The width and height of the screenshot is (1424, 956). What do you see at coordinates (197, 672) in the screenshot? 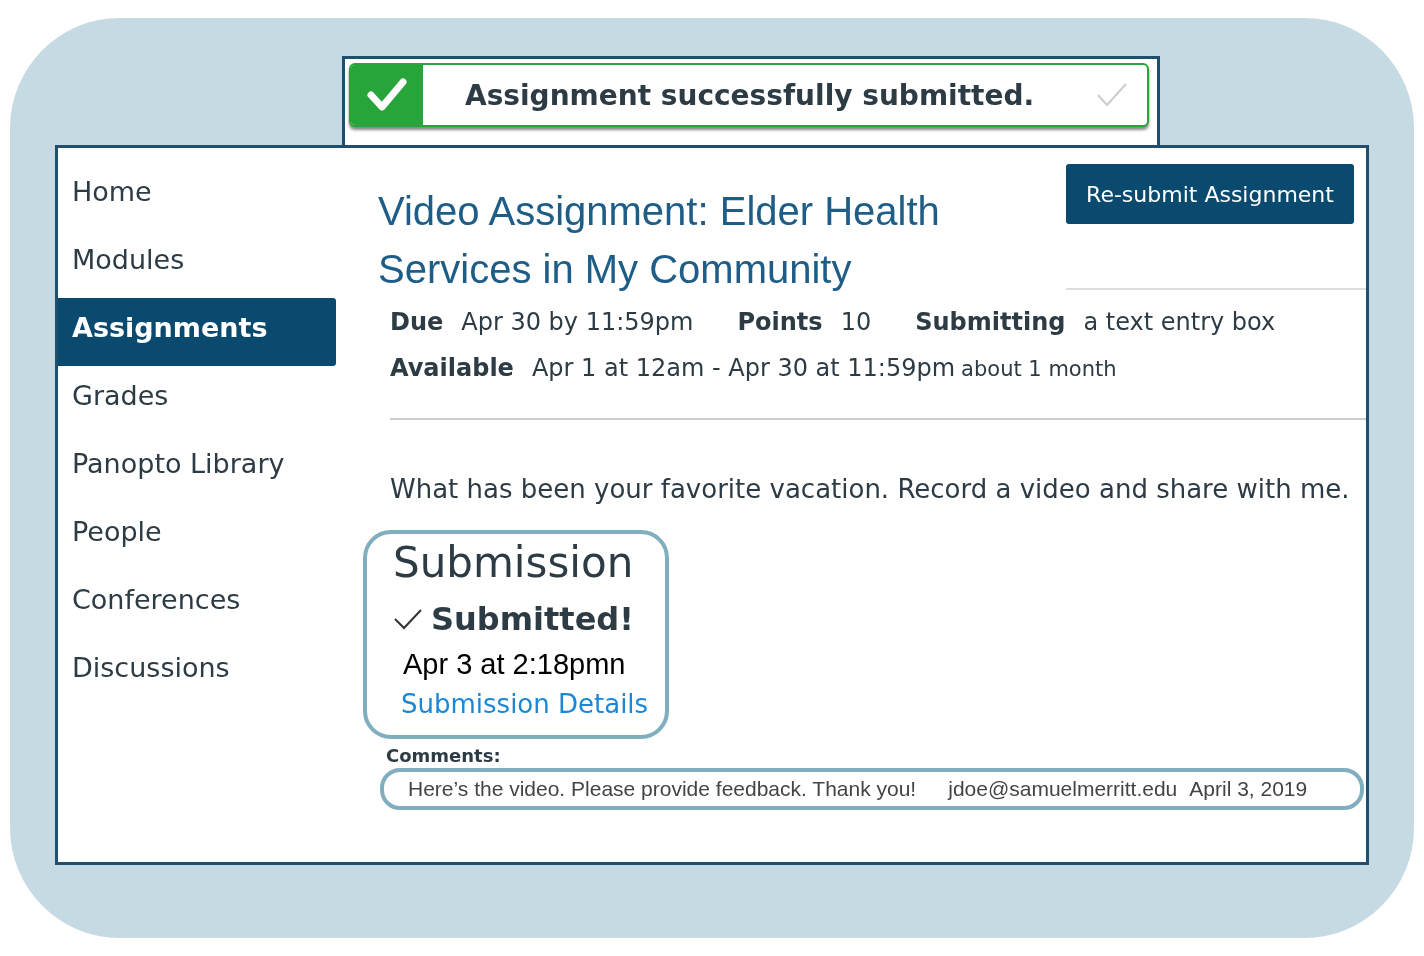
I see `nav-item: Discussions` at bounding box center [197, 672].